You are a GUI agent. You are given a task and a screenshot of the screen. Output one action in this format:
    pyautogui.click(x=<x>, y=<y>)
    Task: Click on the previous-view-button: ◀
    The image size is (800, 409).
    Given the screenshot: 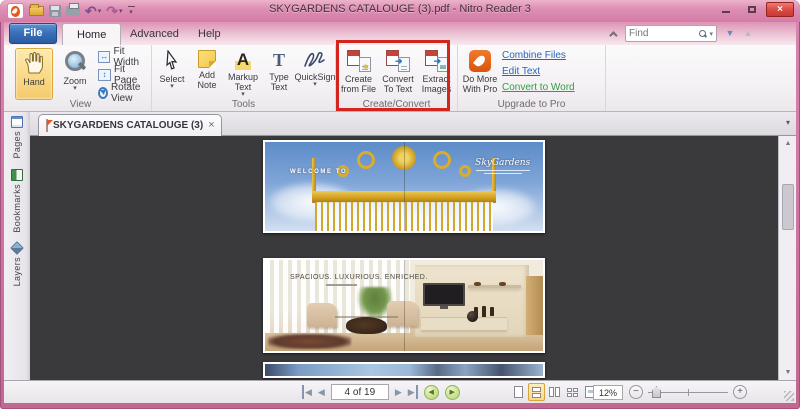 What is the action you would take?
    pyautogui.click(x=431, y=392)
    